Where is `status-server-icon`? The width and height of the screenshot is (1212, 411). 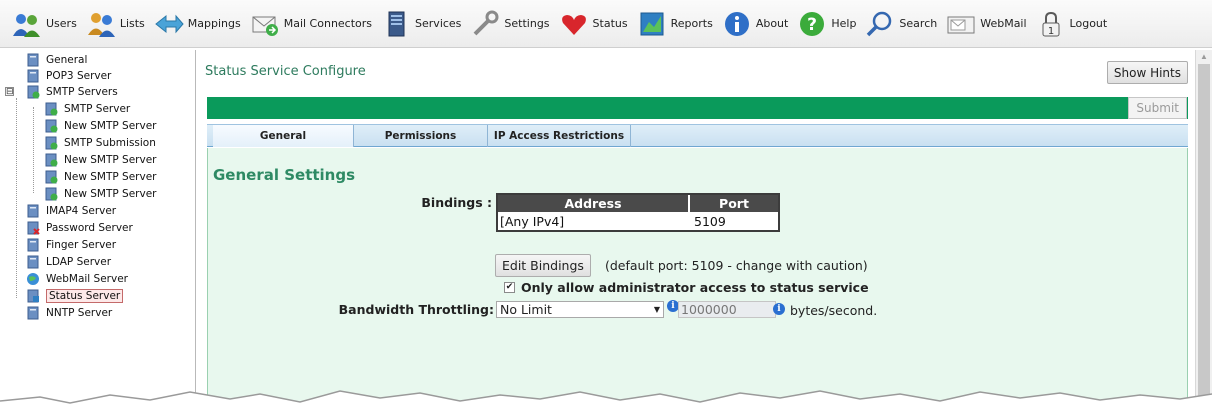
status-server-icon is located at coordinates (33, 296).